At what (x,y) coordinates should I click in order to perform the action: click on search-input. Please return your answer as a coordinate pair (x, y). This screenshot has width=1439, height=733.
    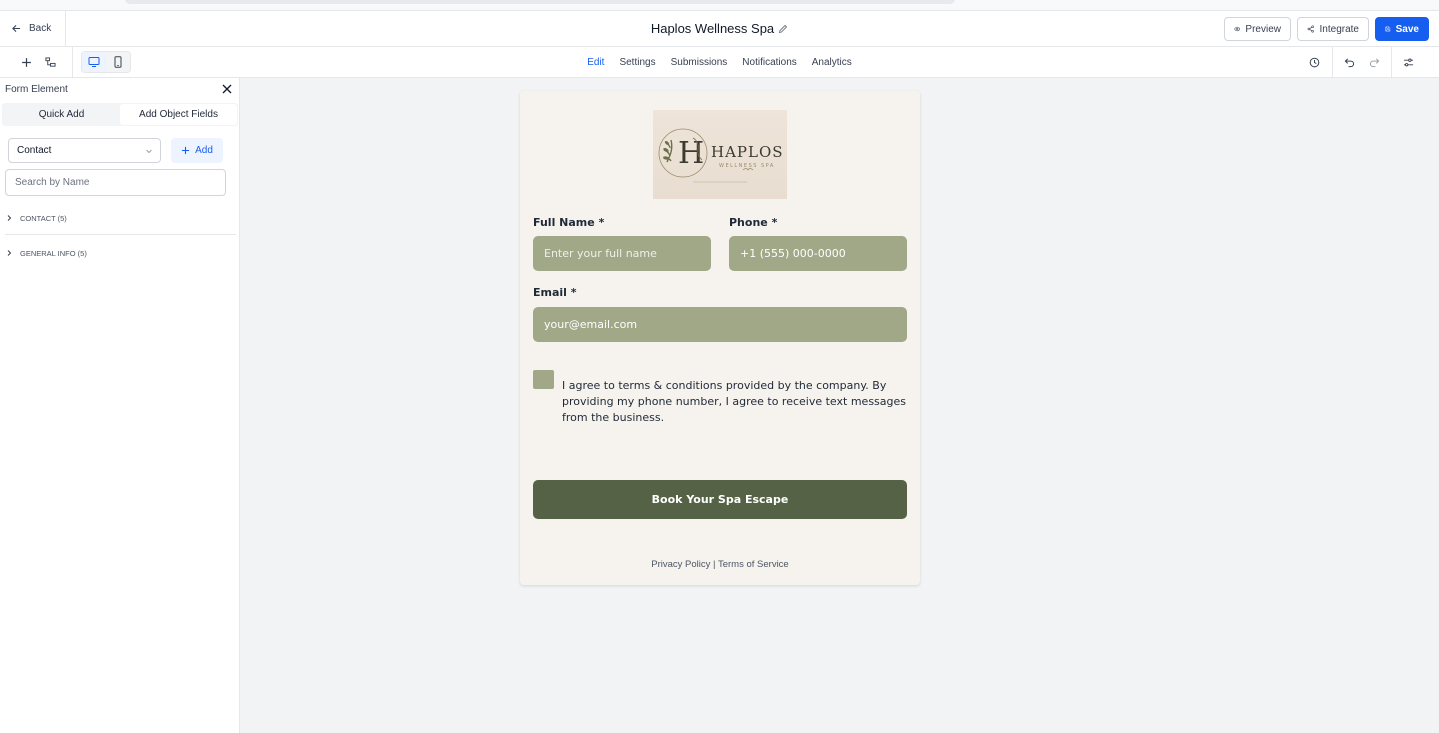
    Looking at the image, I should click on (115, 182).